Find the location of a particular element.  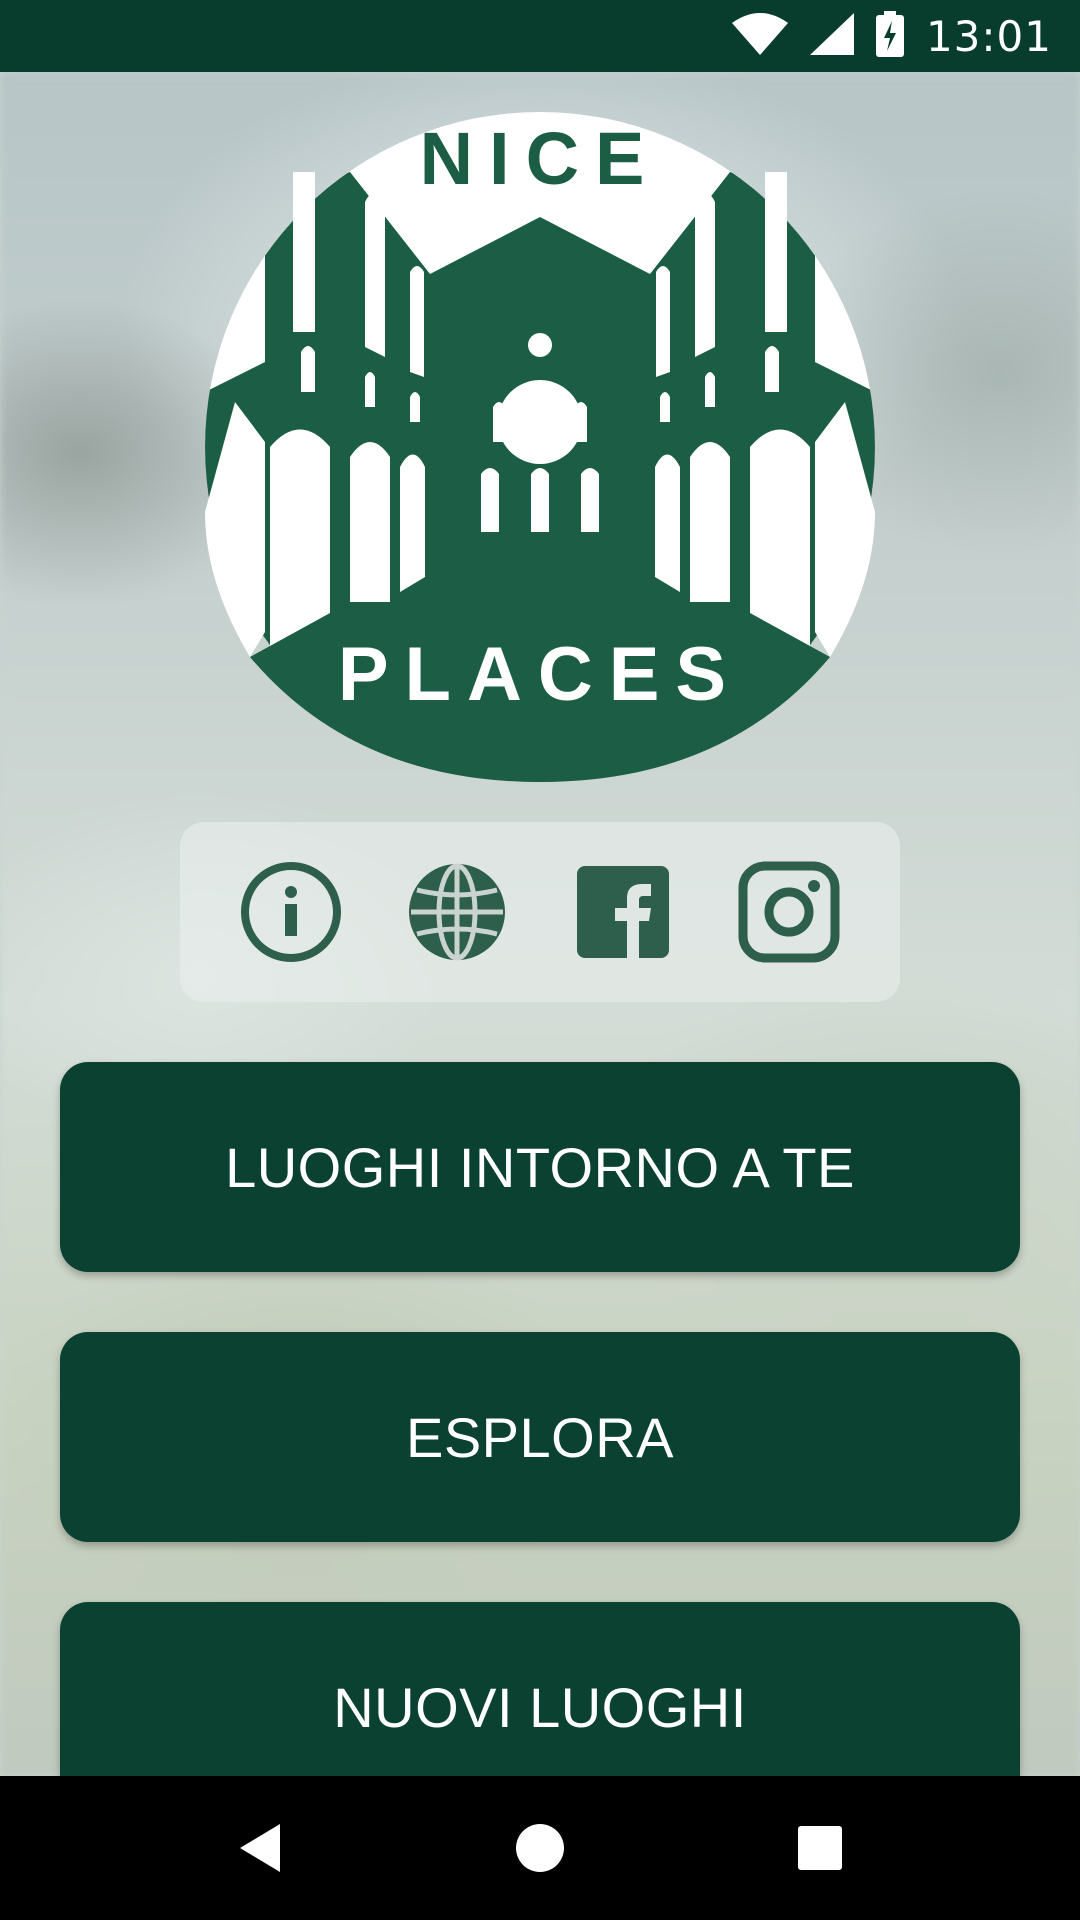

recents-icon is located at coordinates (820, 1848).